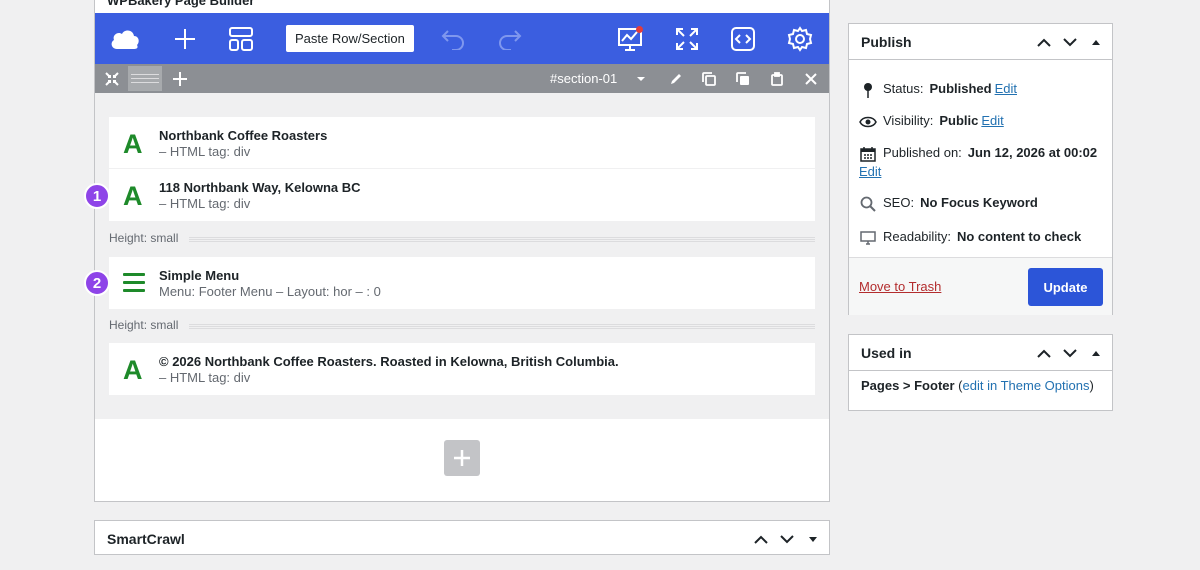 The width and height of the screenshot is (1200, 570). Describe the element at coordinates (350, 38) in the screenshot. I see `paste-row-button: Paste Row/Section` at that location.